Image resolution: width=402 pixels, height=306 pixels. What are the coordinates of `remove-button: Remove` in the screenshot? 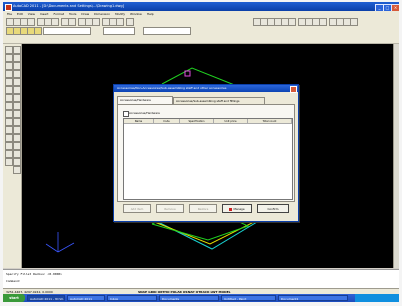 It's located at (170, 208).